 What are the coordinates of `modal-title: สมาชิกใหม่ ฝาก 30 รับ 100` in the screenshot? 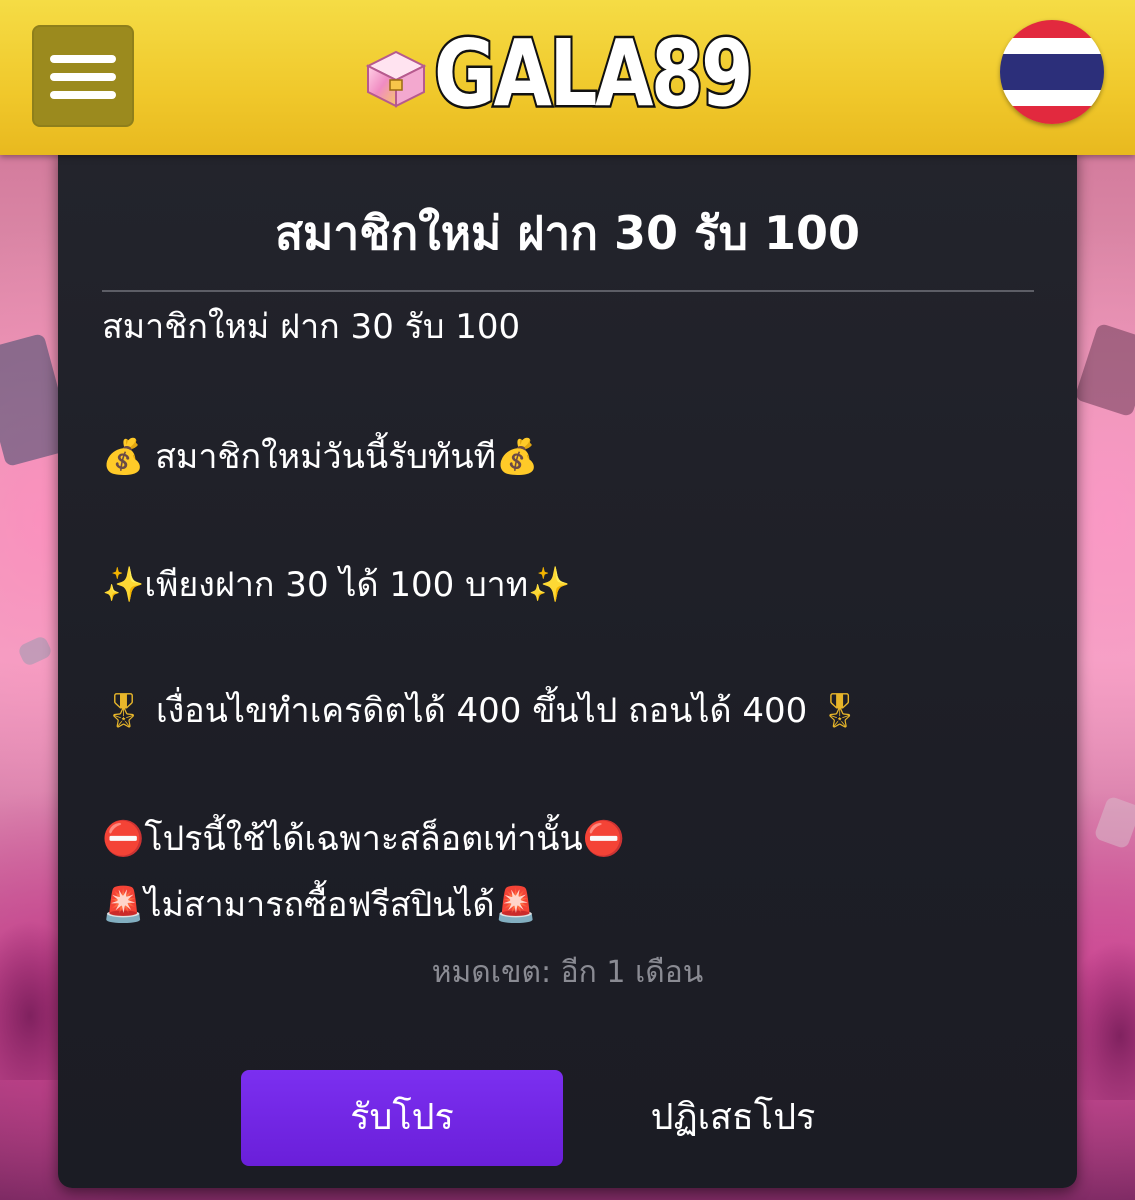 It's located at (567, 233).